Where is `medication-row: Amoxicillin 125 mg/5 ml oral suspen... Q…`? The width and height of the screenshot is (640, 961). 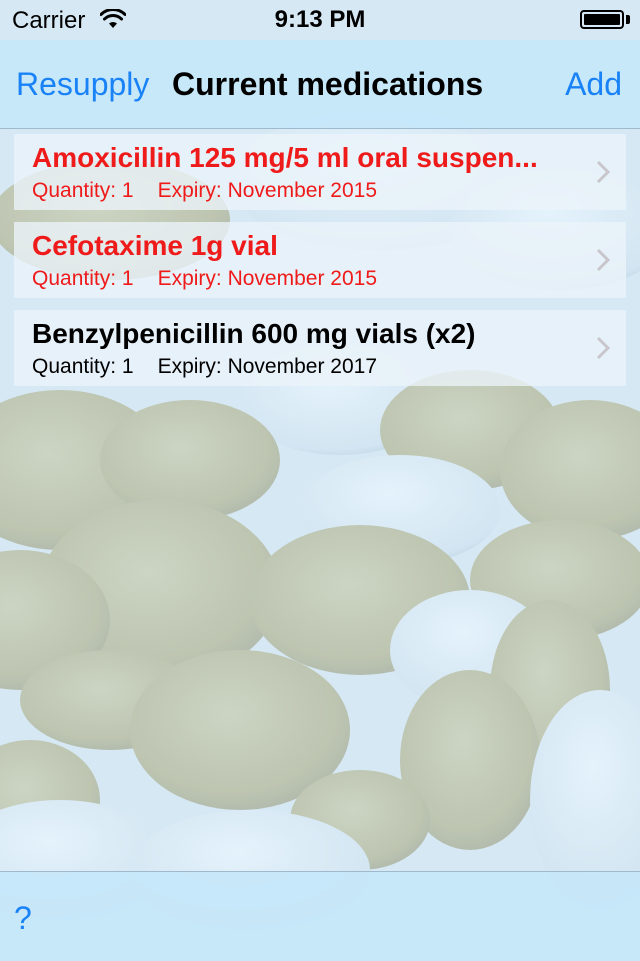 medication-row: Amoxicillin 125 mg/5 ml oral suspen... Q… is located at coordinates (320, 172).